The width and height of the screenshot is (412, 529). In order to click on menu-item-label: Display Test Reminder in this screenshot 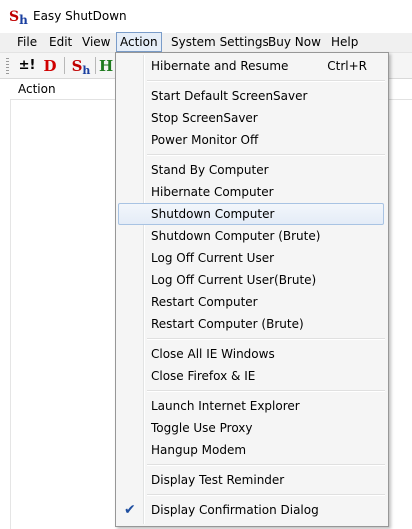, I will do `click(218, 480)`.